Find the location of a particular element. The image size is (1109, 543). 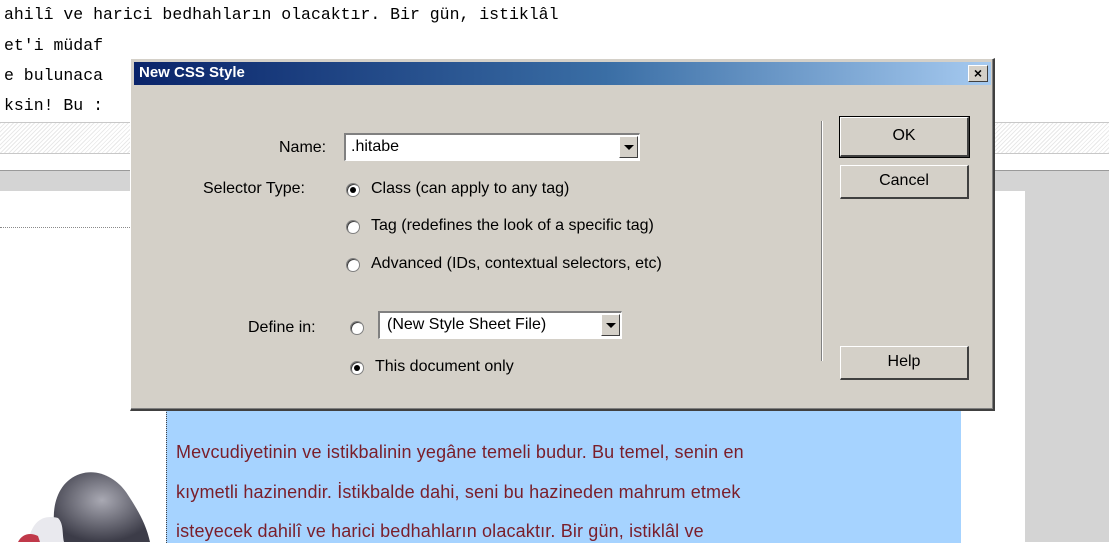

radio-new-style-sheet is located at coordinates (357, 328).